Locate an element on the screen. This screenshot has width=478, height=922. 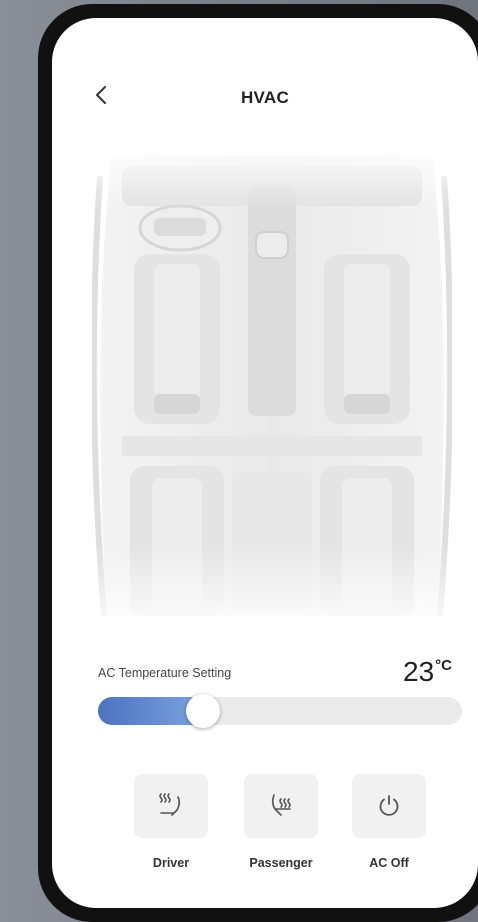
driver-label: Driver is located at coordinates (171, 863).